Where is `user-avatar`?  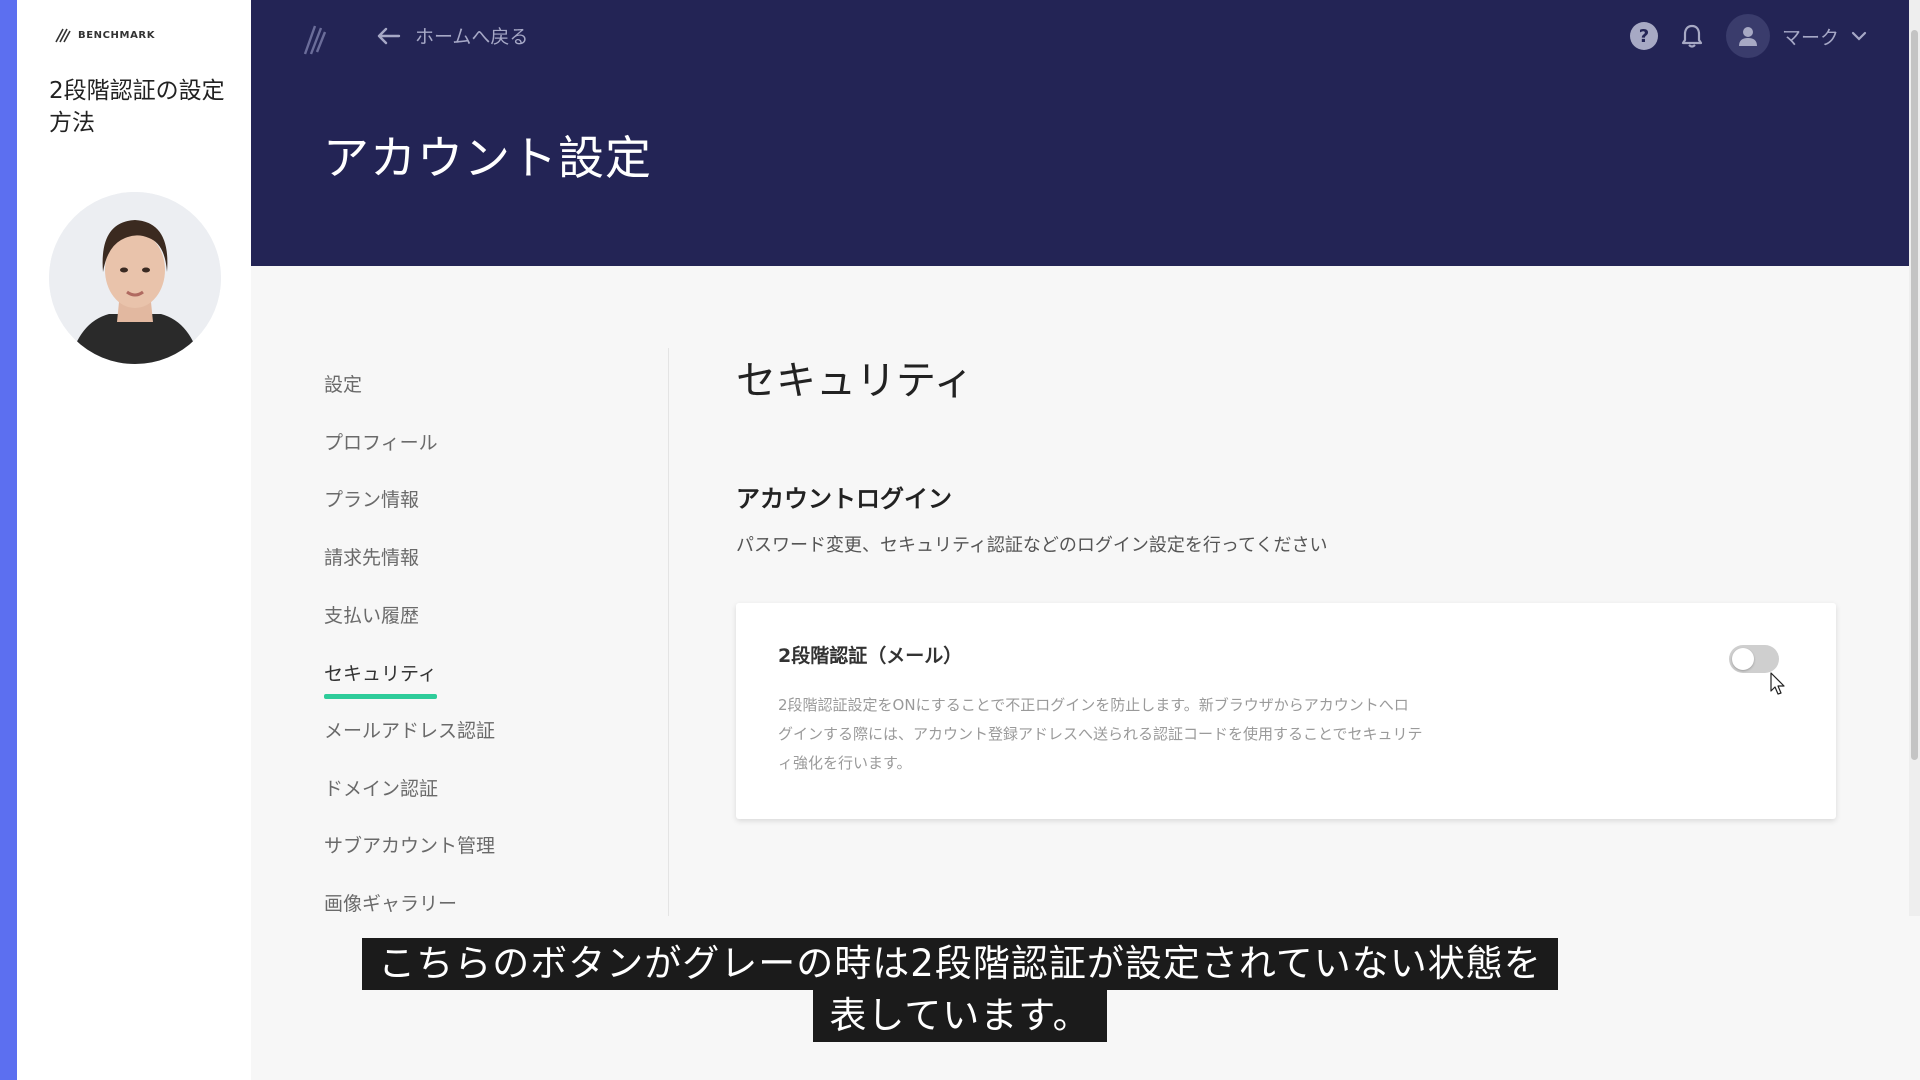 user-avatar is located at coordinates (1747, 36).